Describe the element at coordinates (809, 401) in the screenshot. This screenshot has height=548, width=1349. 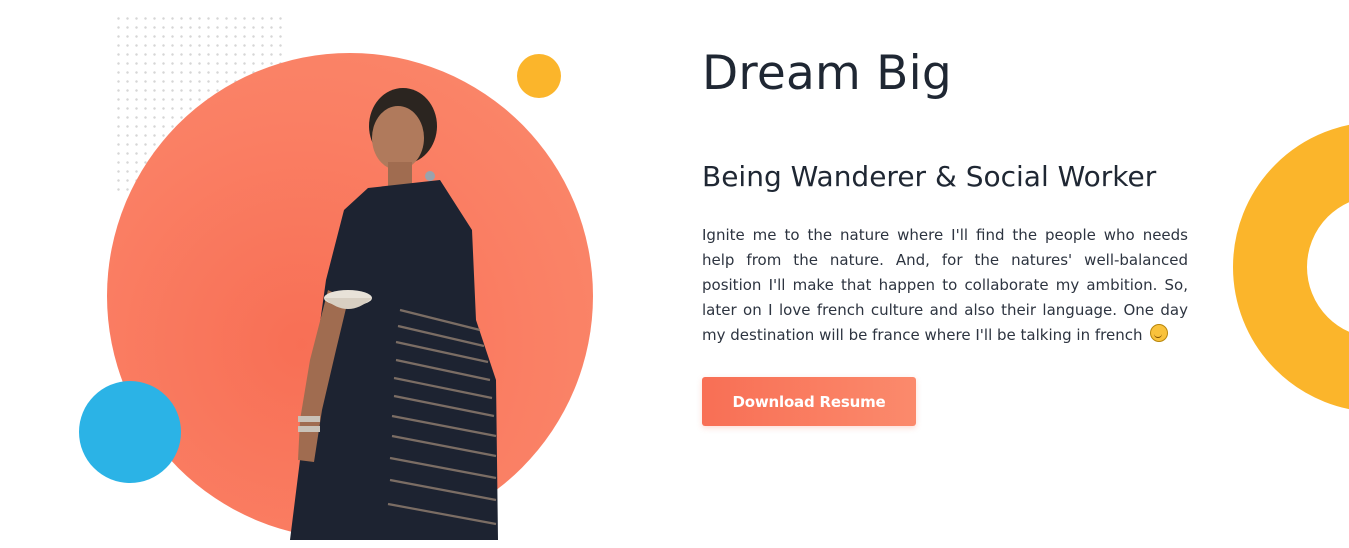
I see `download-resume-button: Download Resume` at that location.